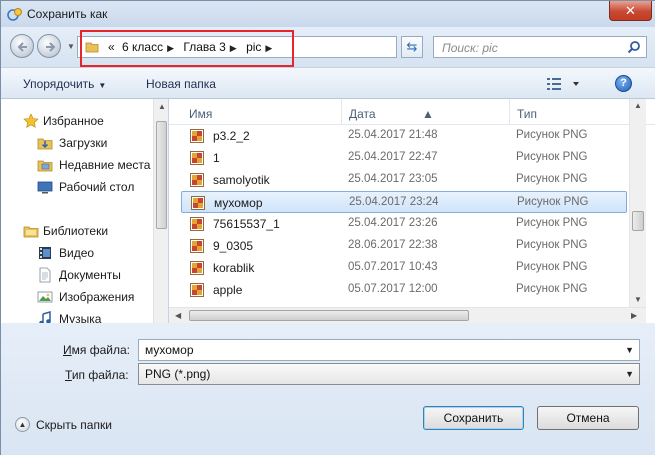 The height and width of the screenshot is (455, 655). What do you see at coordinates (623, 83) in the screenshot?
I see `help-icon: ?` at bounding box center [623, 83].